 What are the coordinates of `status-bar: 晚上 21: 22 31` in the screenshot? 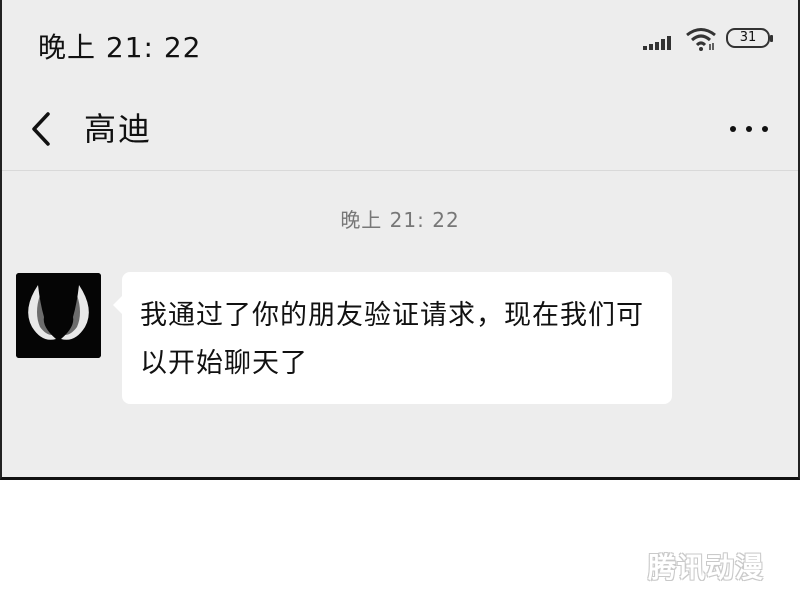 It's located at (400, 45).